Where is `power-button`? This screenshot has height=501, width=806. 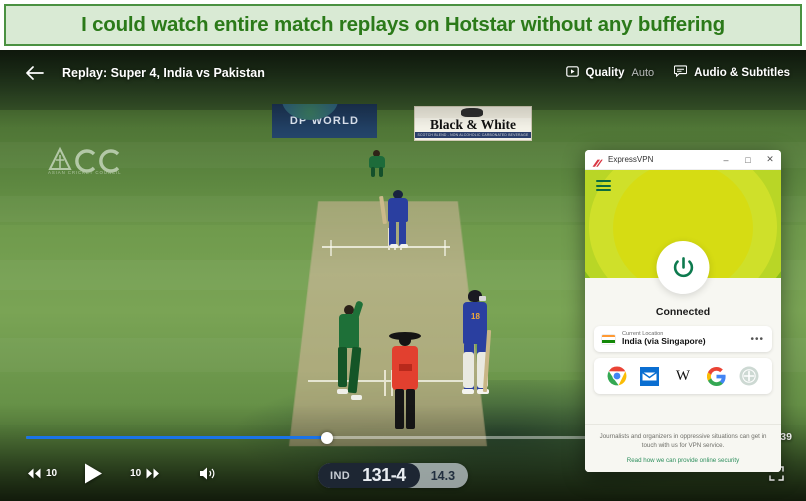
power-button is located at coordinates (683, 267).